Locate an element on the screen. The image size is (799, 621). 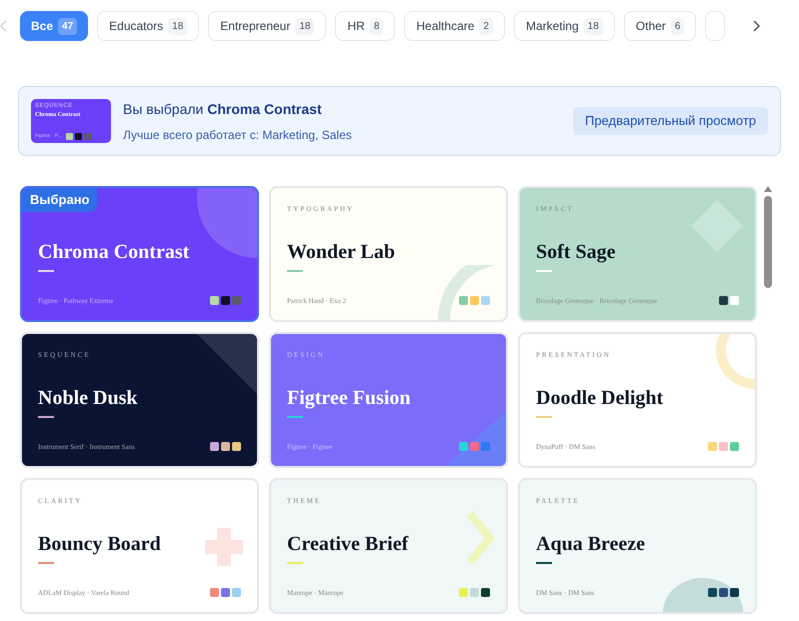
selected-badge: Выбрано is located at coordinates (60, 200).